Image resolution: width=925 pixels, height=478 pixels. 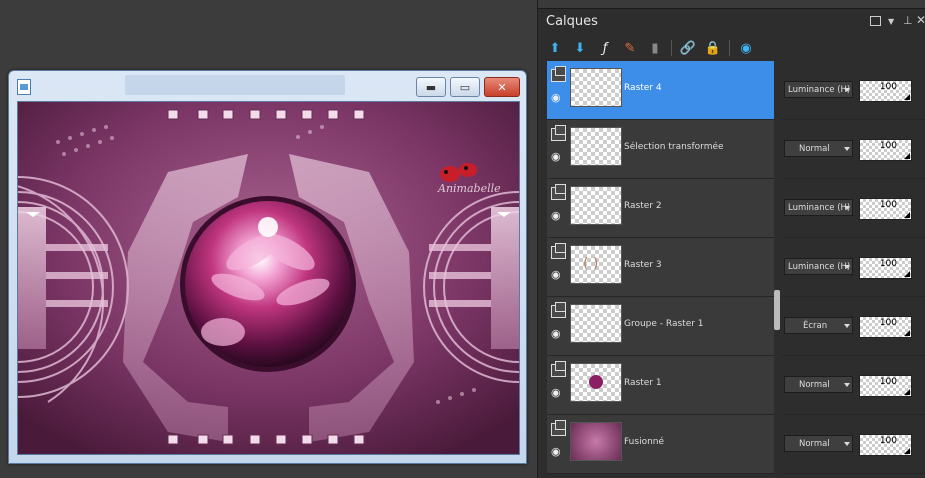 I want to click on maximize-icon: ▭, so click(x=465, y=87).